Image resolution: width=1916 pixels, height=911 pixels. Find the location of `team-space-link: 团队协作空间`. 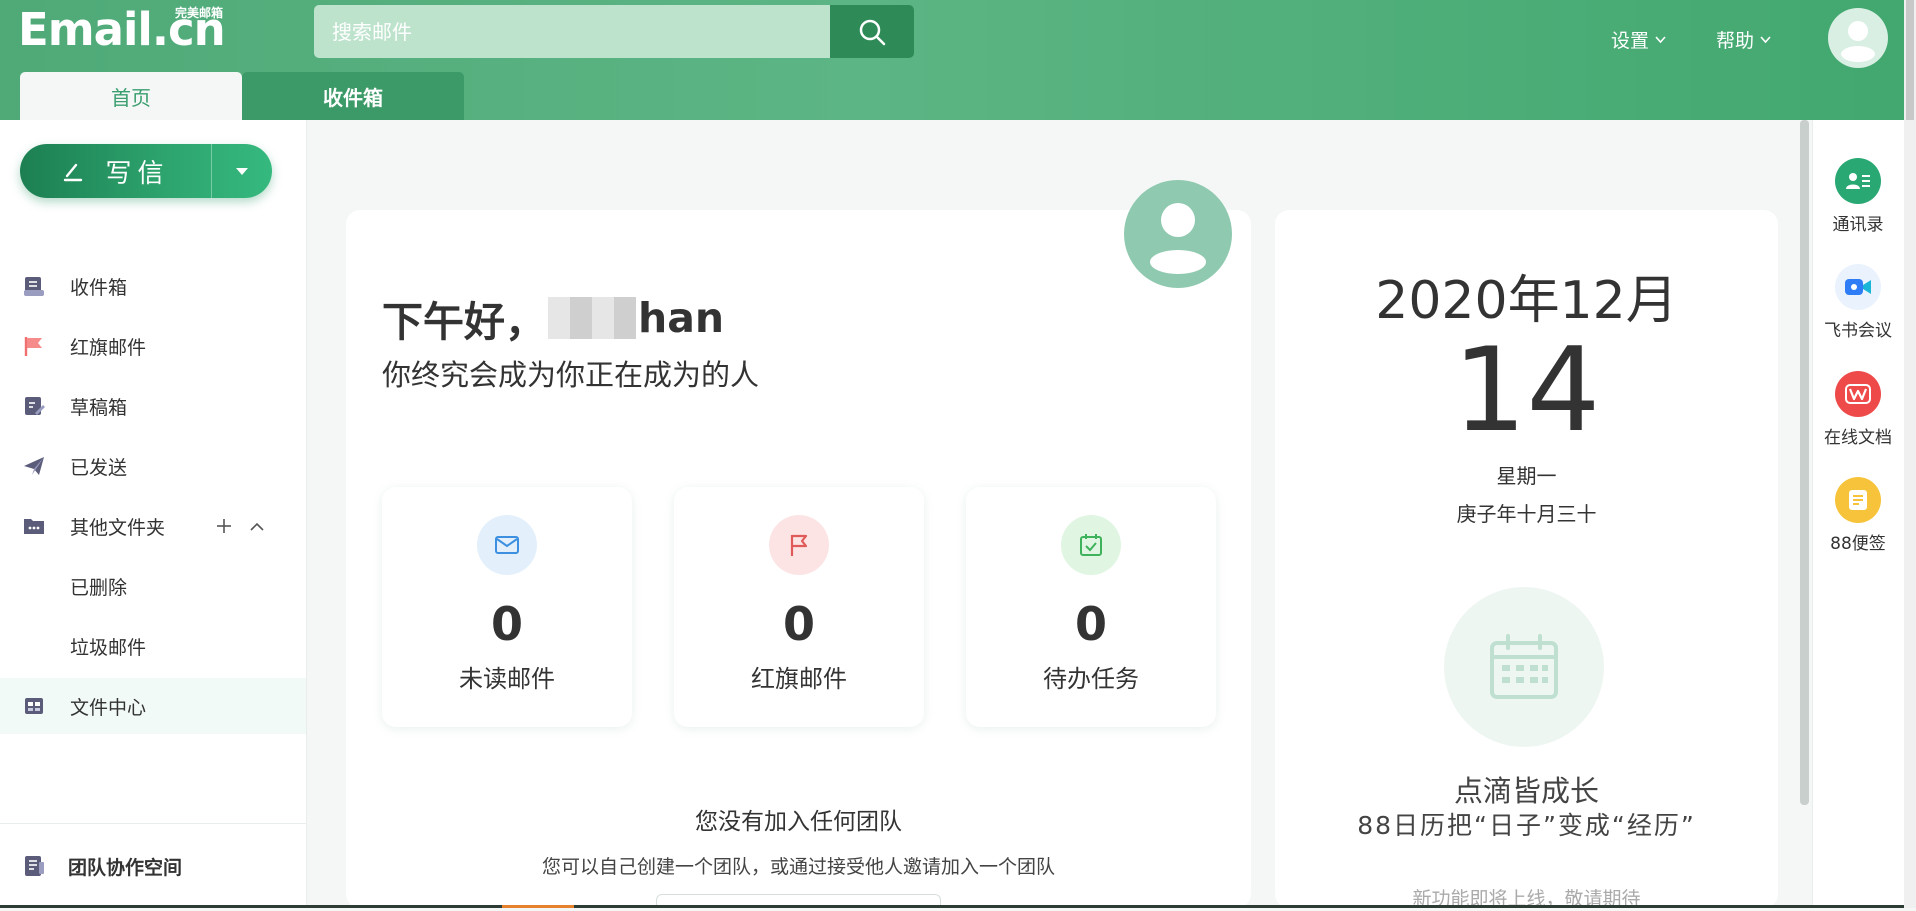

team-space-link: 团队协作空间 is located at coordinates (153, 866).